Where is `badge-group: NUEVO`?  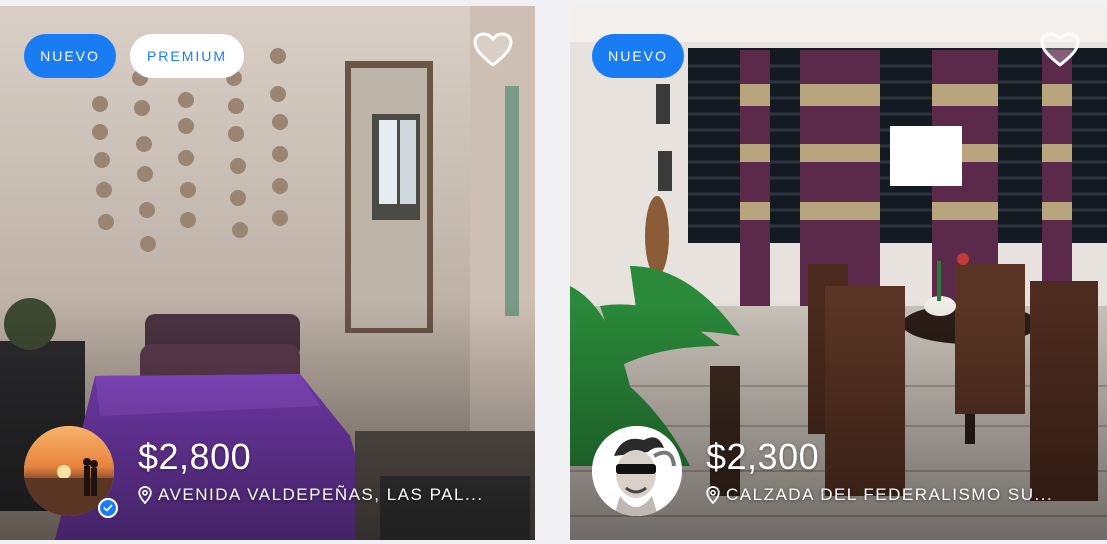 badge-group: NUEVO is located at coordinates (638, 56).